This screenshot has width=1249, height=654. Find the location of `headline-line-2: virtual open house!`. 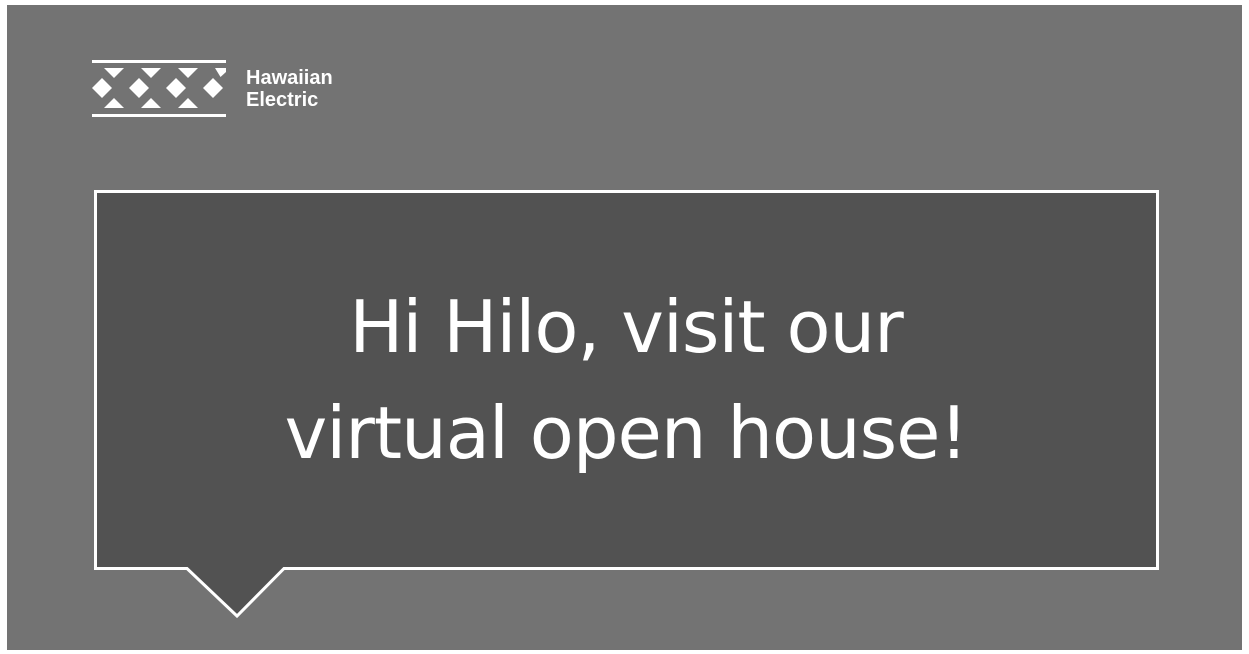

headline-line-2: virtual open house! is located at coordinates (626, 433).